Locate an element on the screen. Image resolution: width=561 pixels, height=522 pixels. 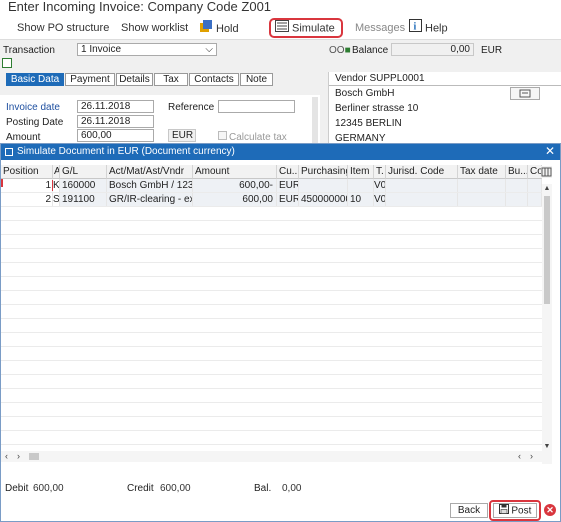
cell-a: K is located at coordinates (56, 185).